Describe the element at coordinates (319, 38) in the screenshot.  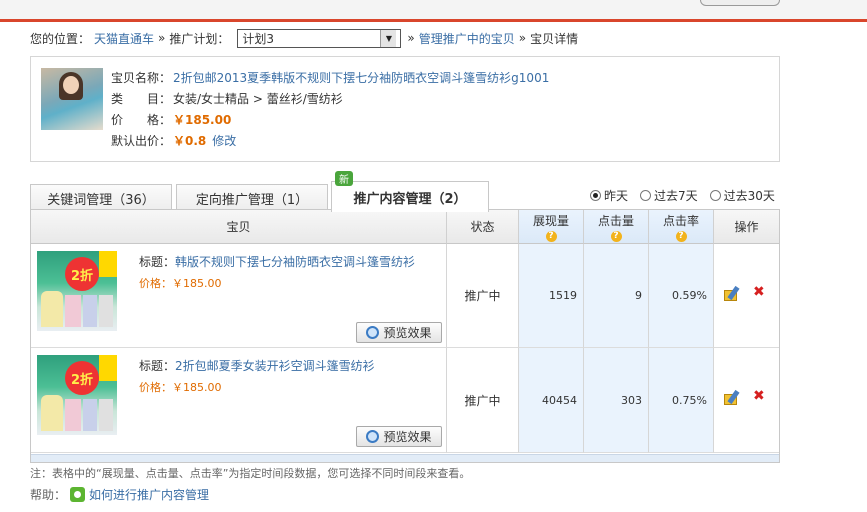
I see `plan-select: 计划3 ▼` at that location.